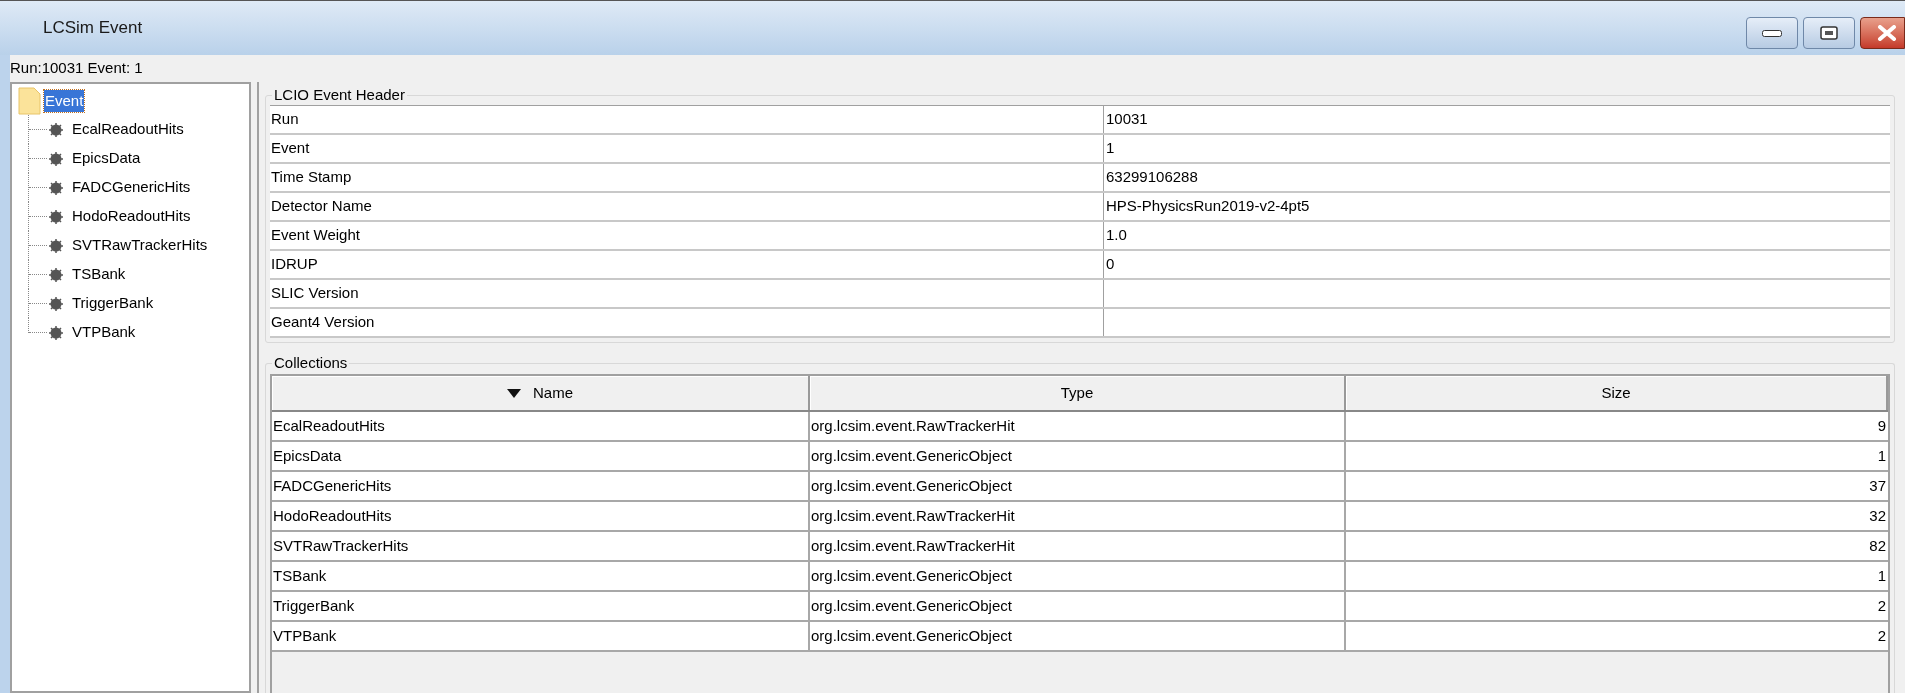  I want to click on property-name: Geant4 Version, so click(687, 322).